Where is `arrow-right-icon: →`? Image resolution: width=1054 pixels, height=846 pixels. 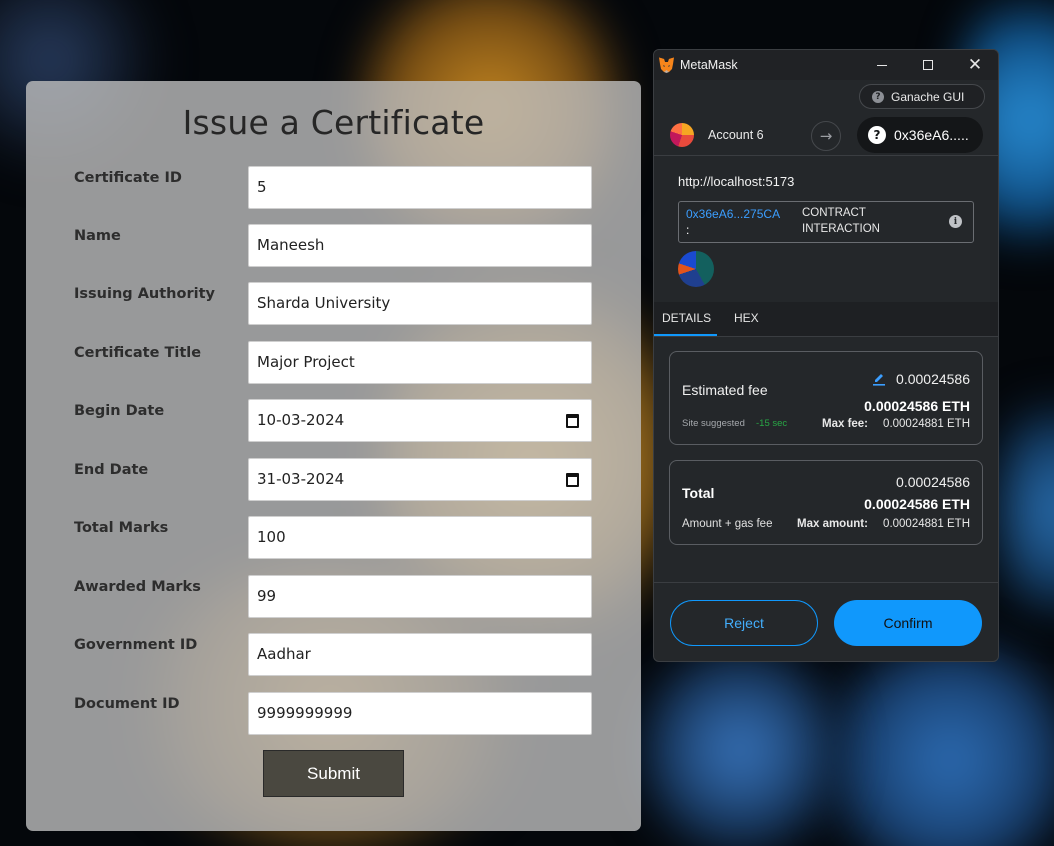
arrow-right-icon: → is located at coordinates (826, 136).